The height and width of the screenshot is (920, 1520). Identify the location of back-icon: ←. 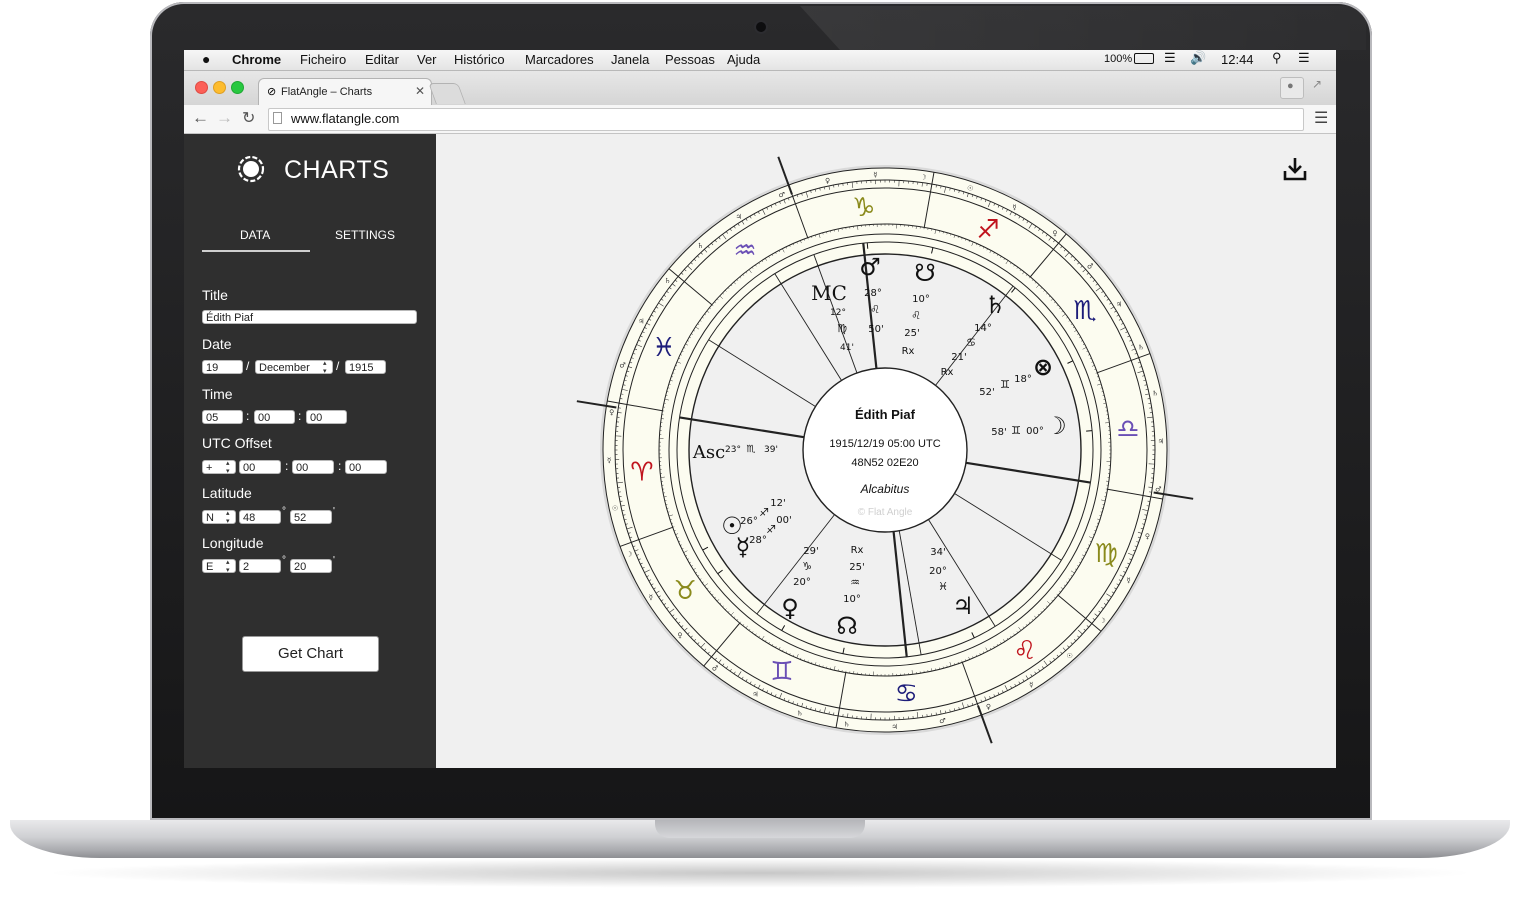
(200, 118).